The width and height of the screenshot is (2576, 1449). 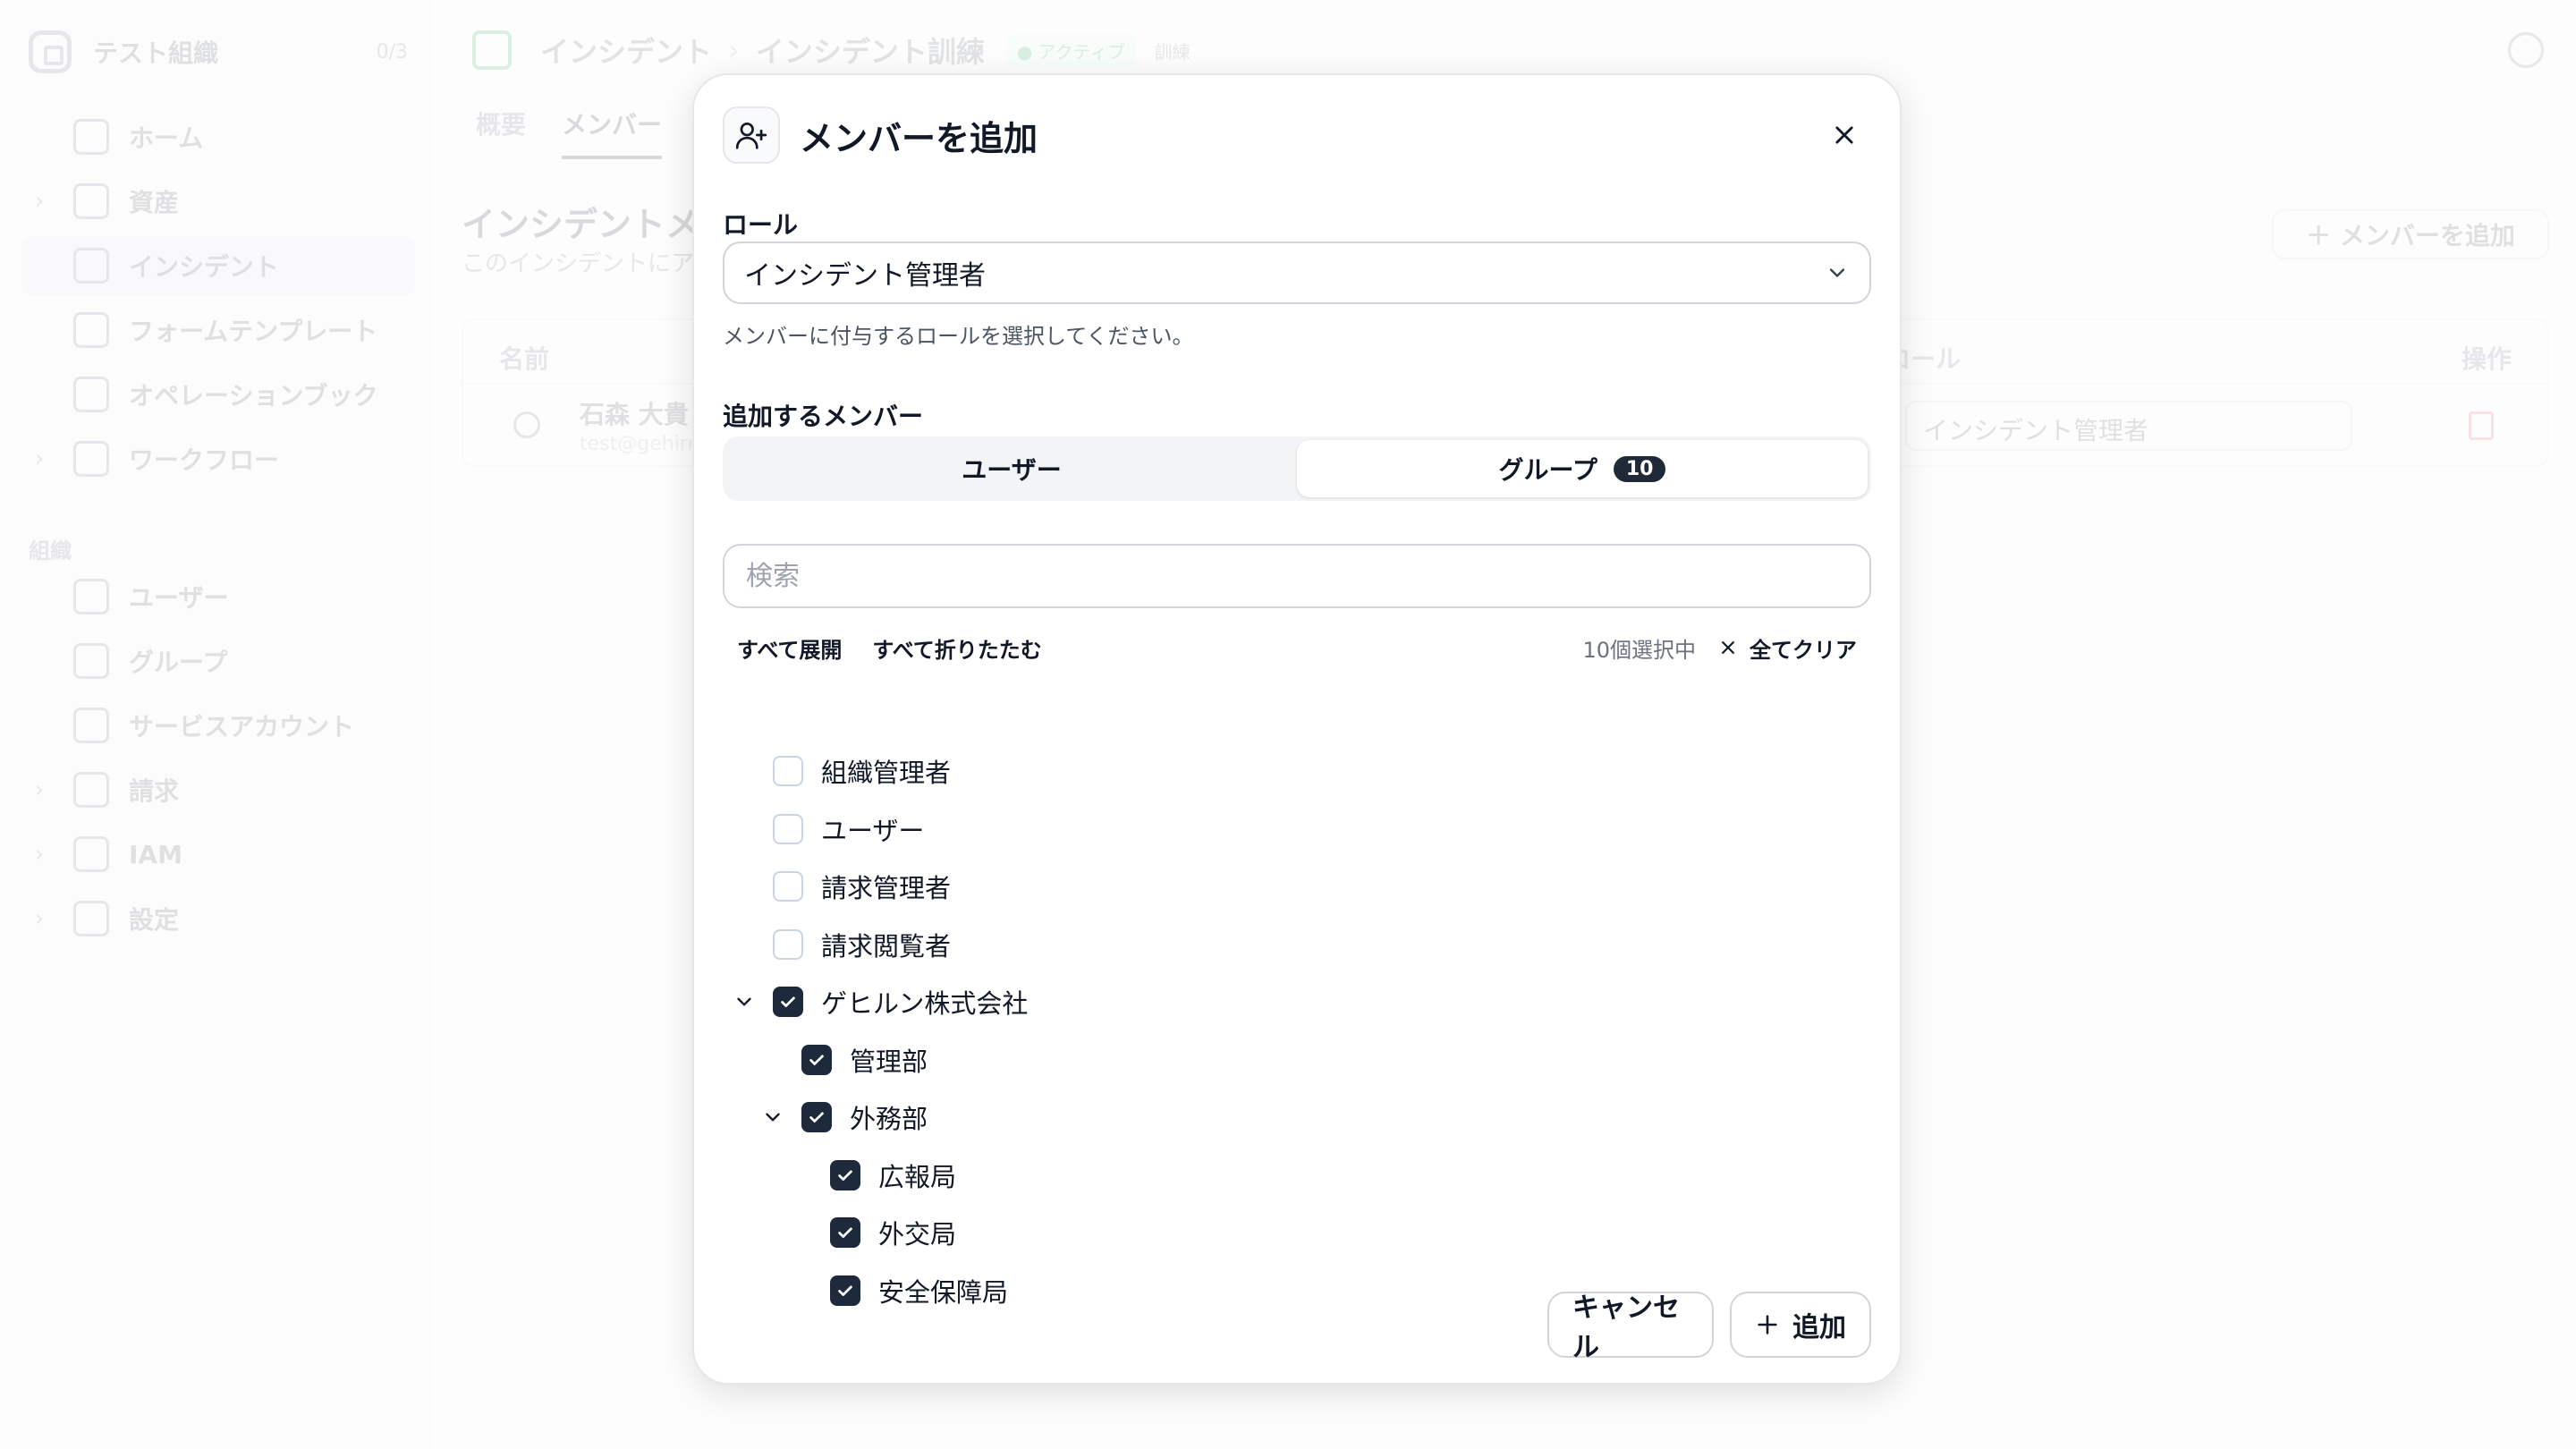 I want to click on dialog-header: メンバーを追加, so click(x=1297, y=135).